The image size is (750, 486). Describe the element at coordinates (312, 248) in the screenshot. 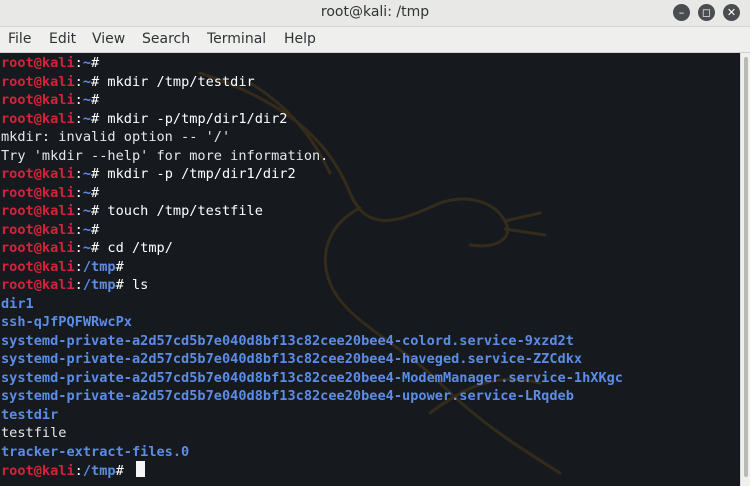

I see `prompt-line: root@kali:~# cd /tmp/` at that location.